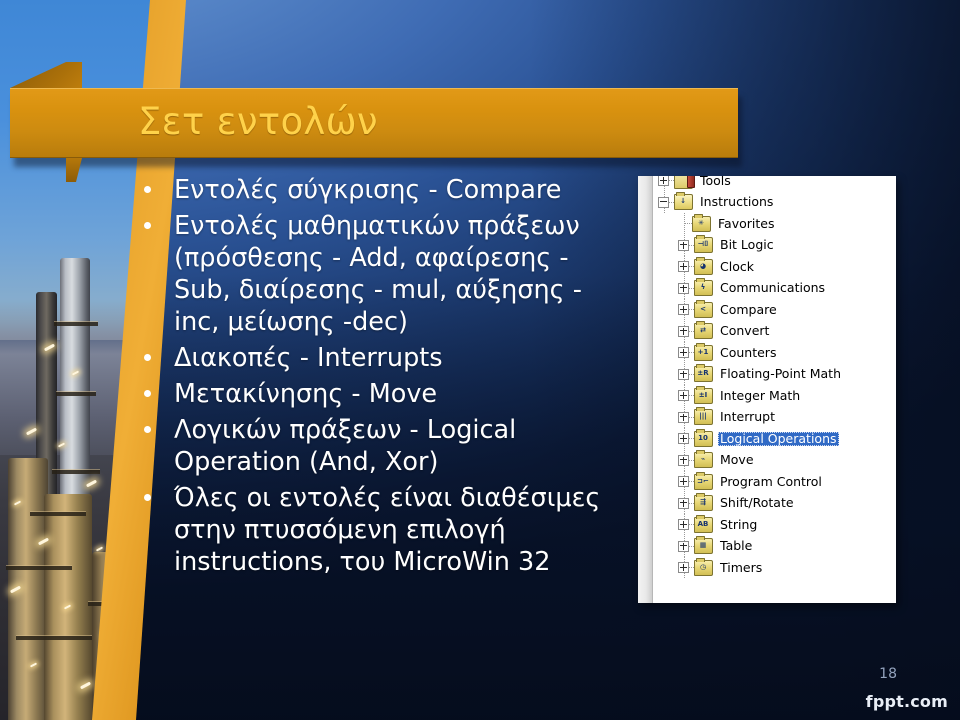 This screenshot has height=720, width=960. What do you see at coordinates (775, 267) in the screenshot?
I see `tree-item-clock: ◕ Clock` at bounding box center [775, 267].